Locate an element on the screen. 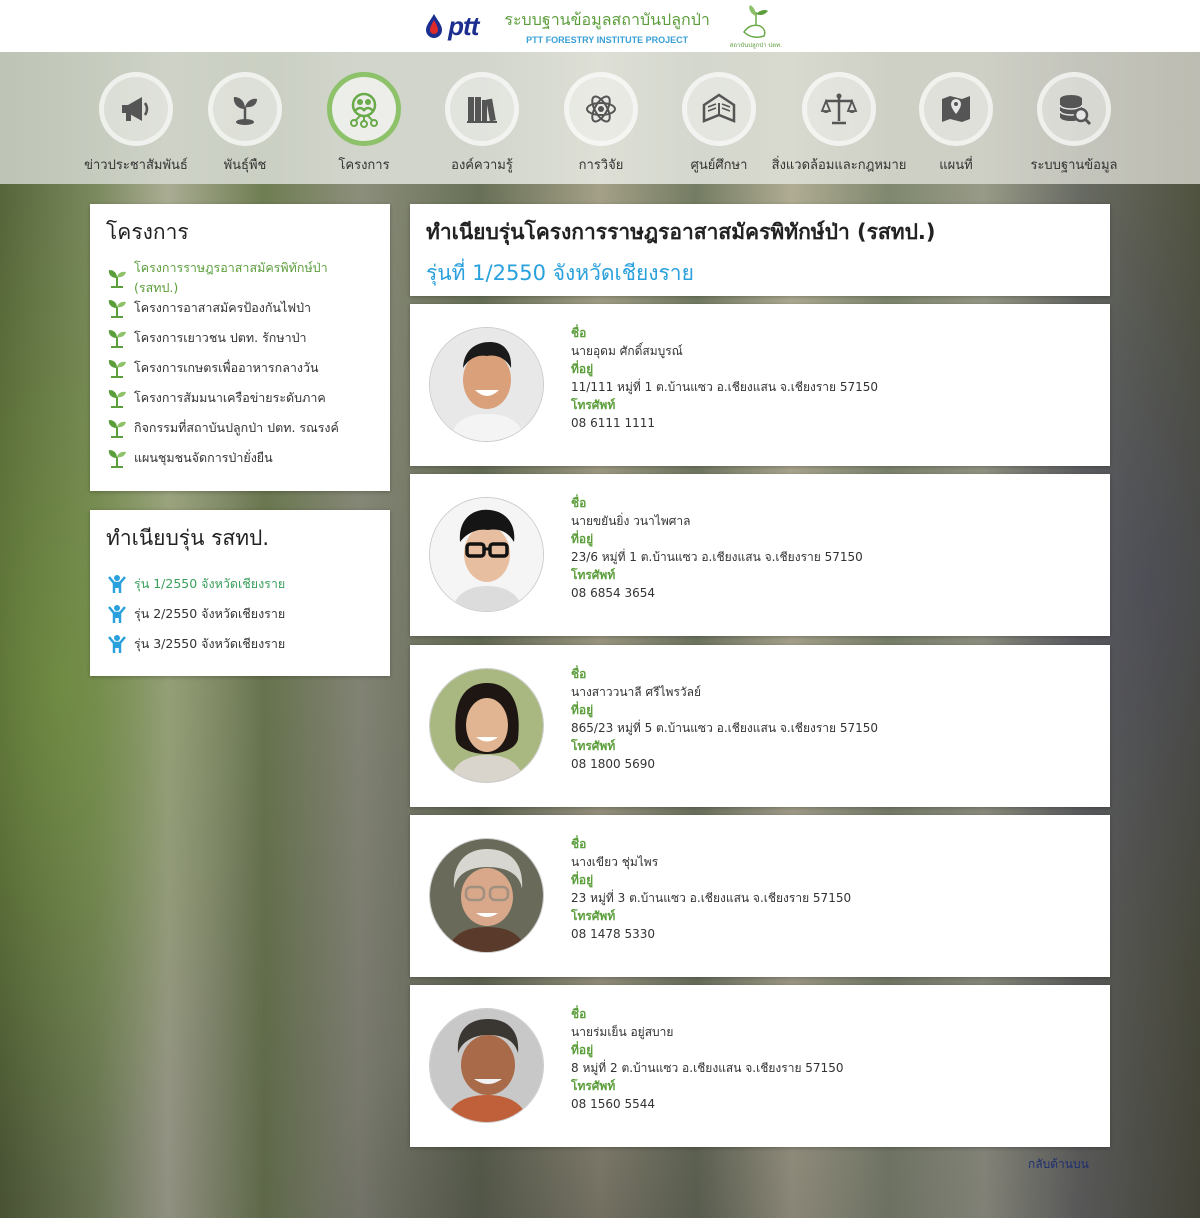 The height and width of the screenshot is (1218, 1200). page-subtitle: รุ่นที่ 1/2550 จังหวัดเชียงราย is located at coordinates (560, 273).